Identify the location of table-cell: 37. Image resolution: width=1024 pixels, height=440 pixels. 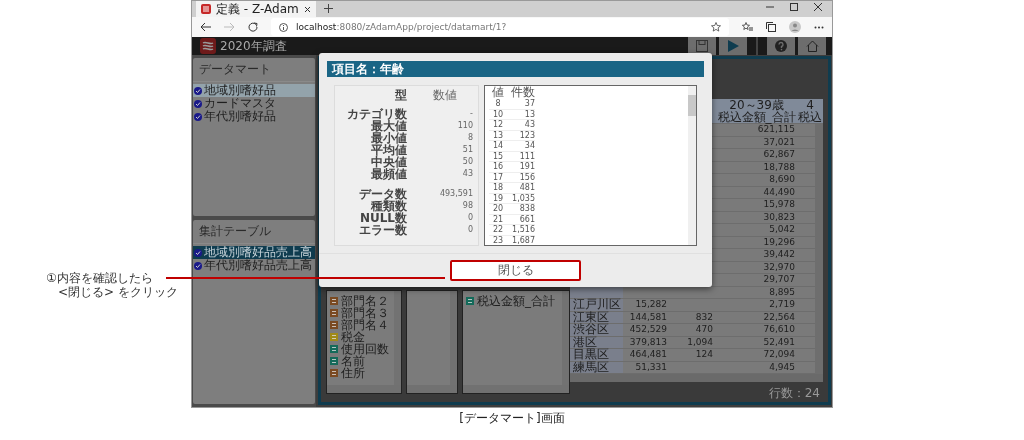
(521, 104).